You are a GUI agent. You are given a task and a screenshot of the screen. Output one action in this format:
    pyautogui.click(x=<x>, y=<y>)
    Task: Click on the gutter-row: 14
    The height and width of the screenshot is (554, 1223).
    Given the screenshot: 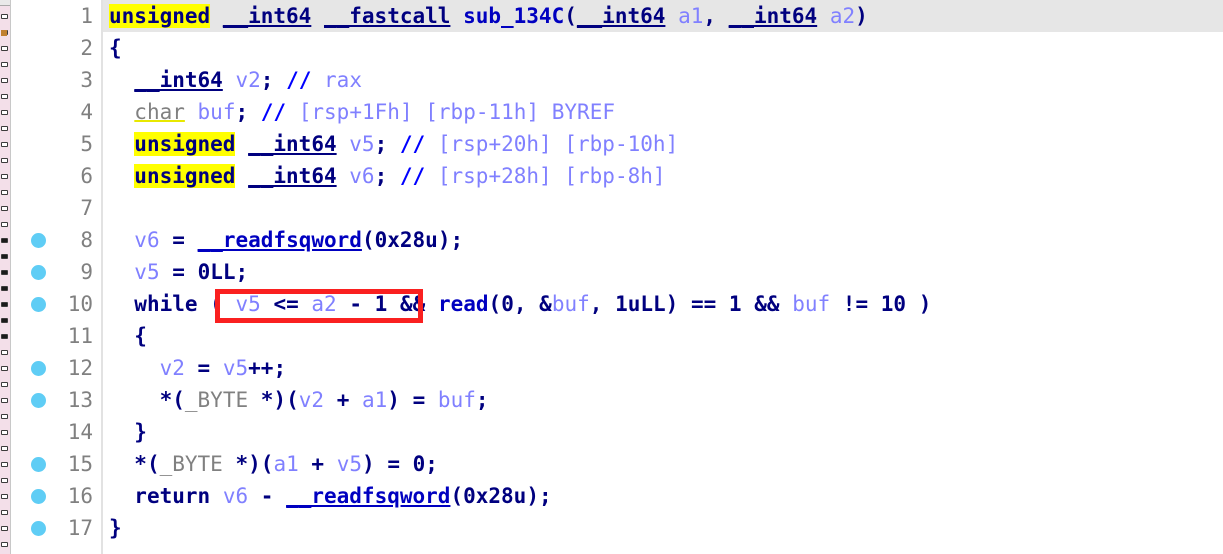 What is the action you would take?
    pyautogui.click(x=56, y=432)
    